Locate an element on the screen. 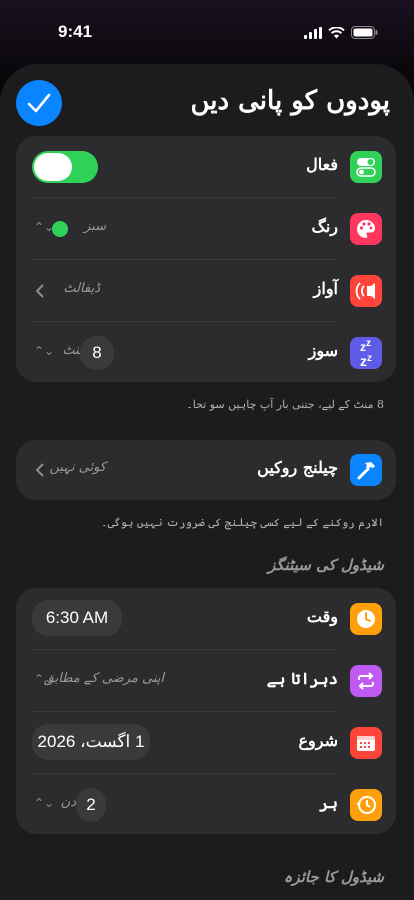 The image size is (414, 900). color-dot is located at coordinates (60, 229).